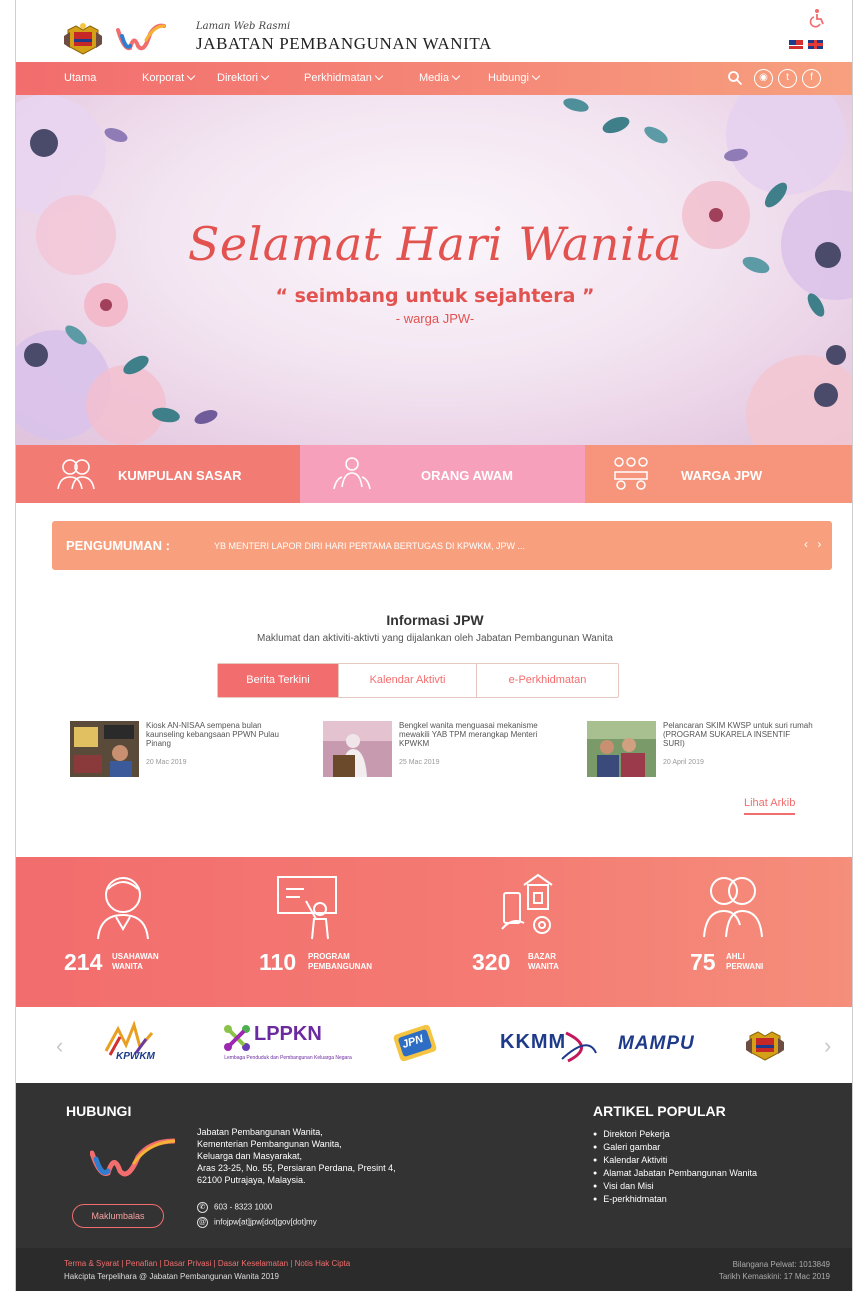 Image resolution: width=867 pixels, height=1291 pixels. What do you see at coordinates (269, 1144) in the screenshot?
I see `address-line: Kementerian Pembangunan Wanita,` at bounding box center [269, 1144].